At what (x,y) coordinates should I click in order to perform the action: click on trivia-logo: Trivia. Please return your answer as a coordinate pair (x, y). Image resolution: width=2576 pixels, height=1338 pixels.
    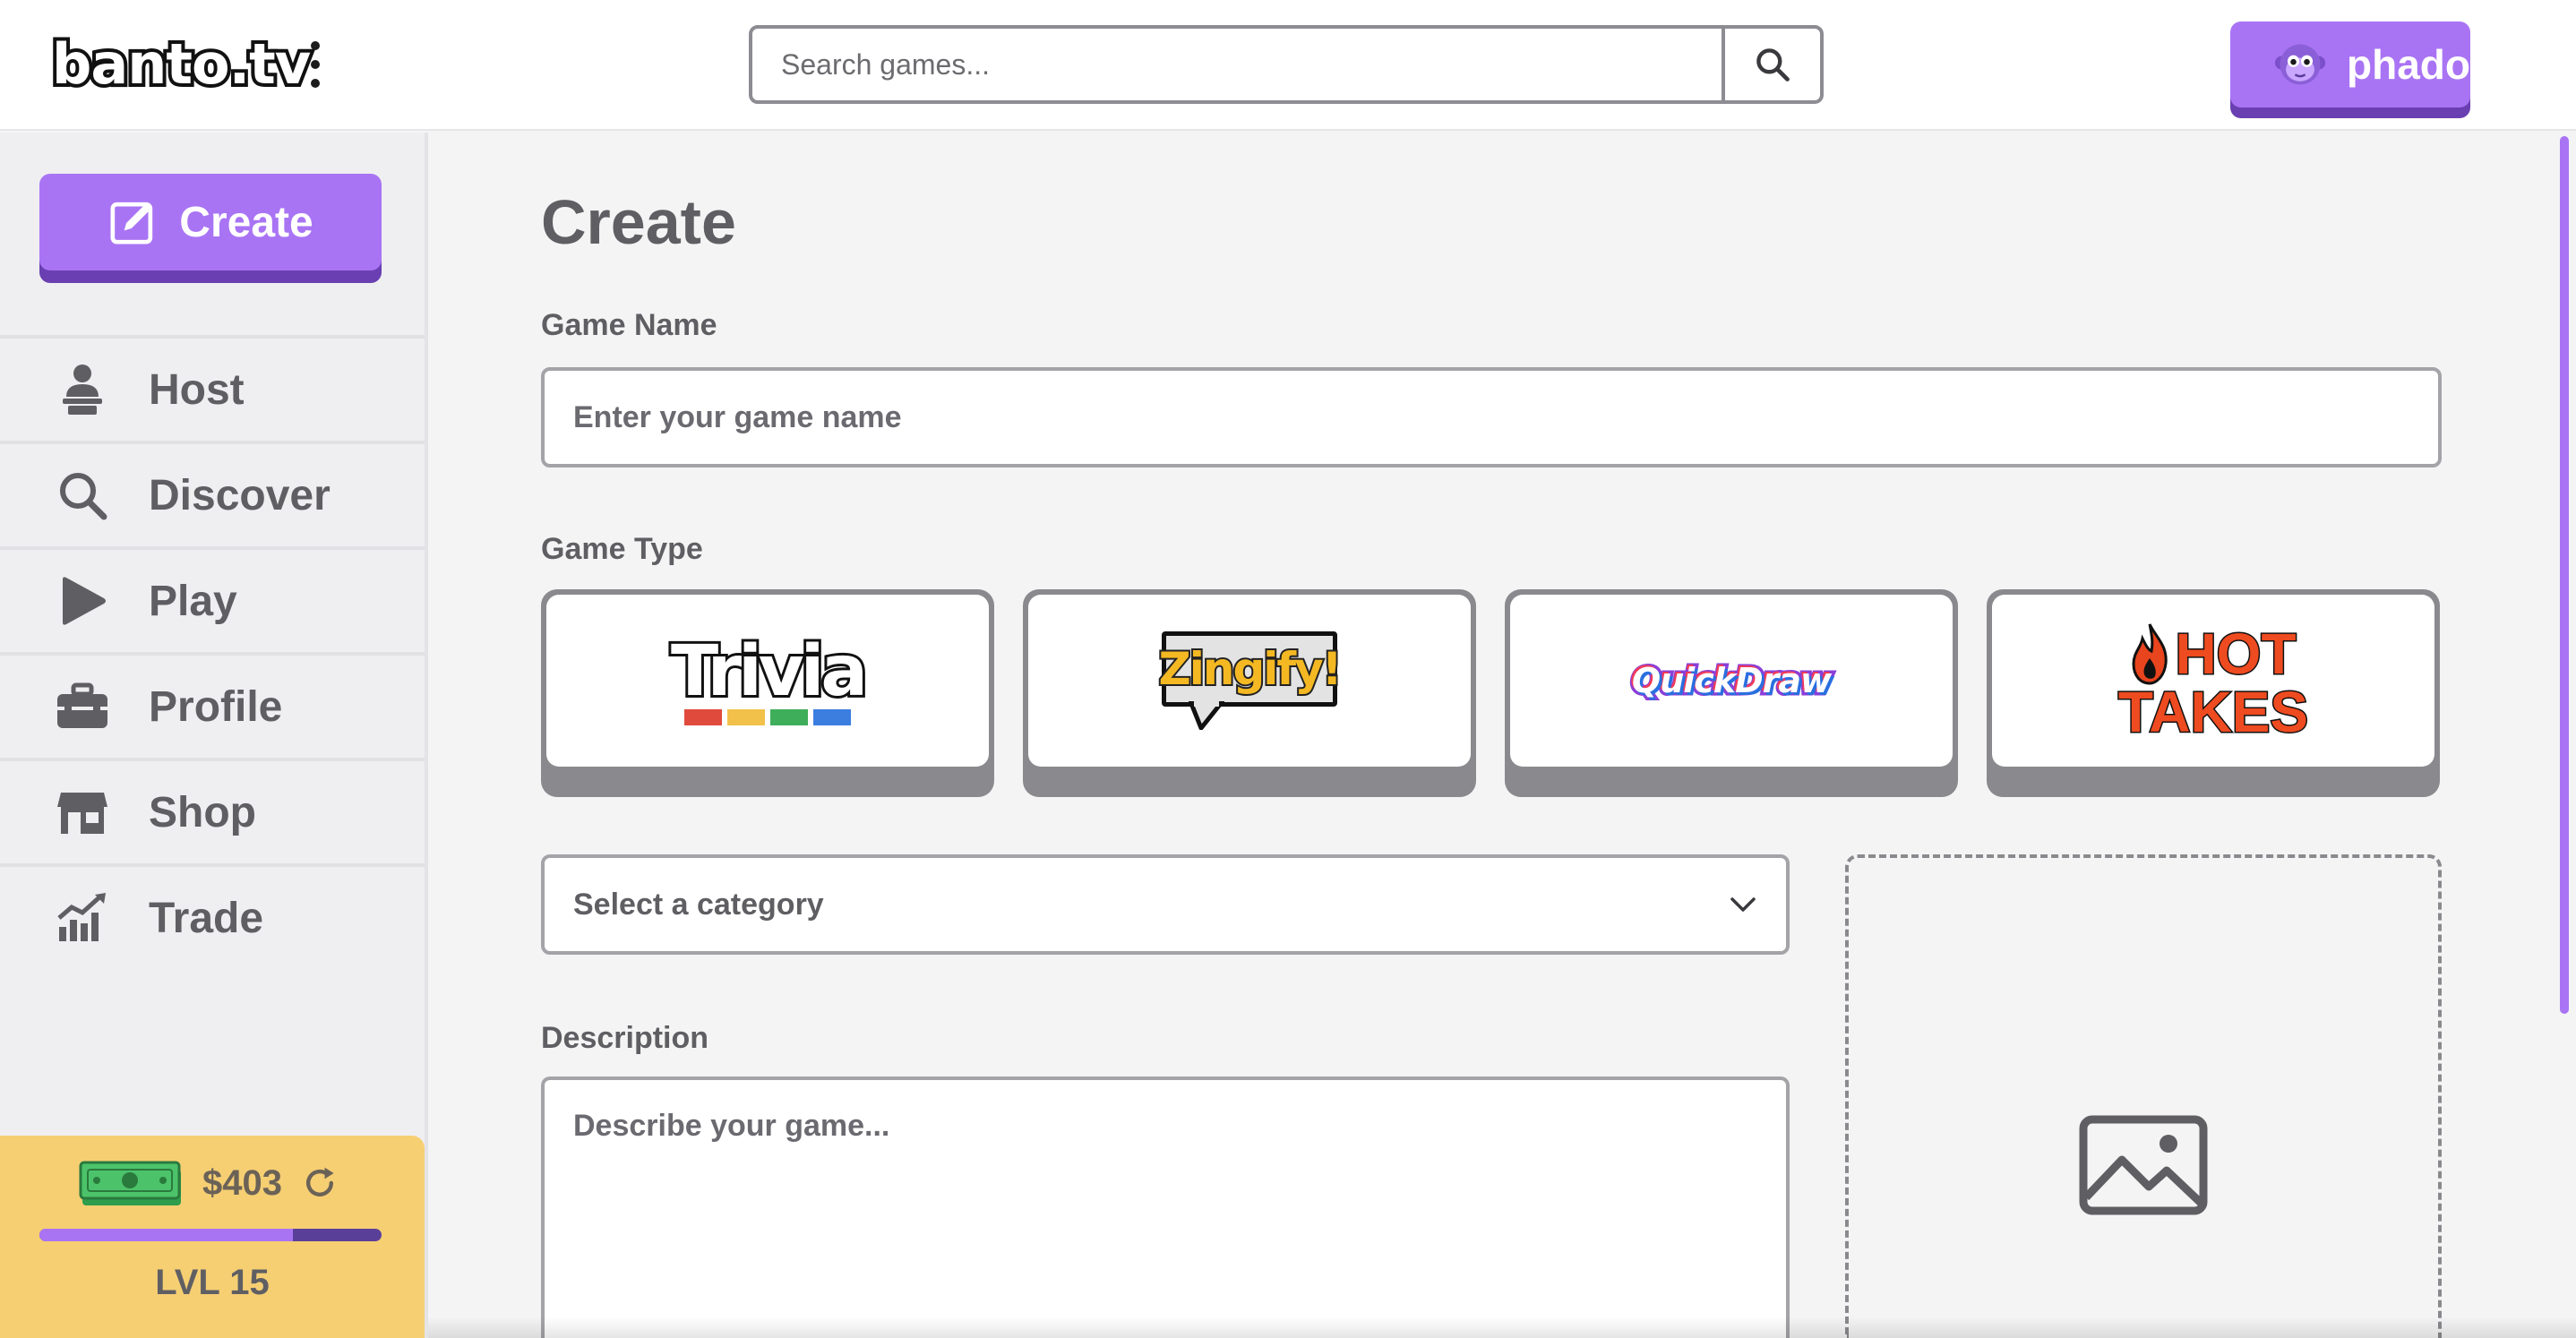
    Looking at the image, I should click on (769, 679).